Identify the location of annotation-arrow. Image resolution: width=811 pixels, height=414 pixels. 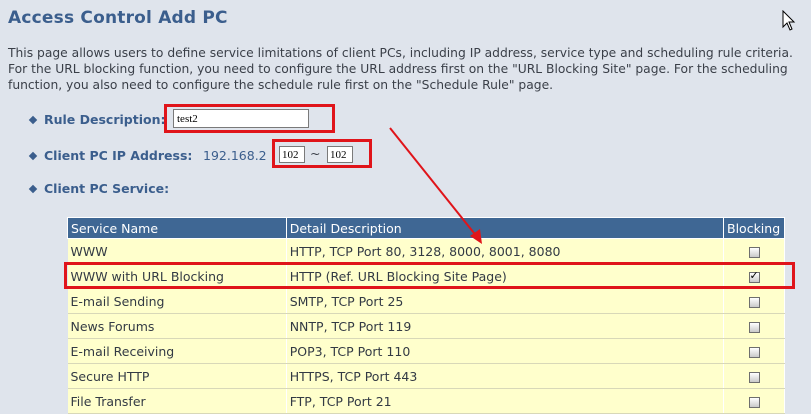
(435, 185).